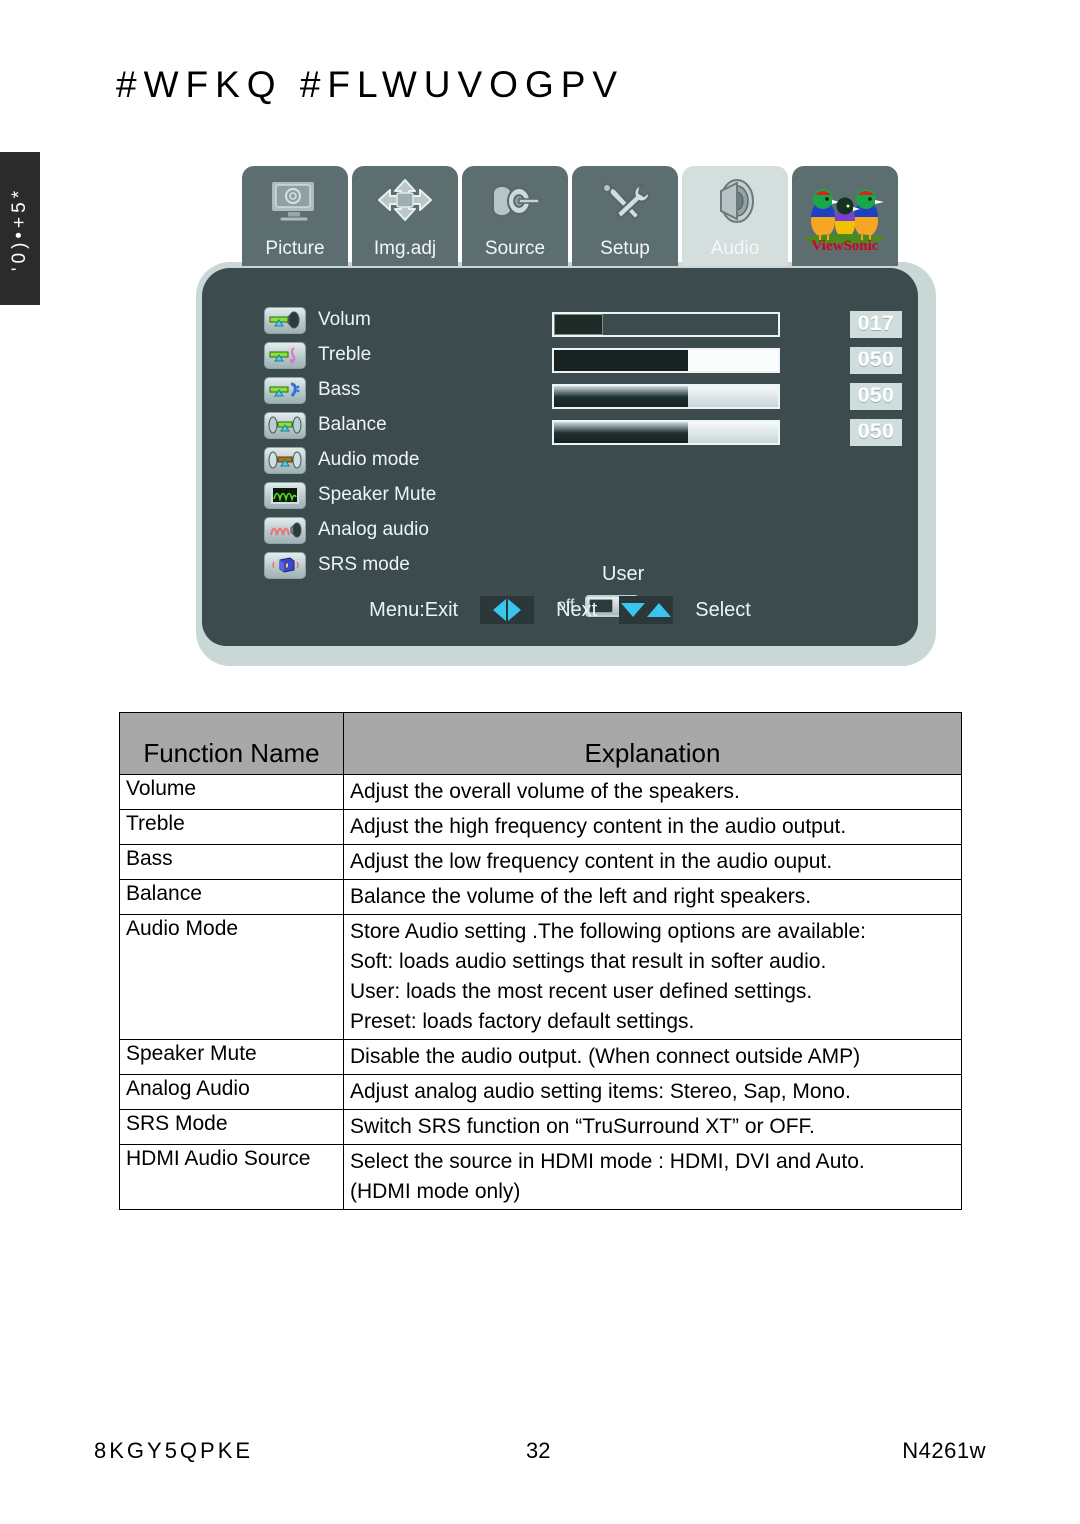 The height and width of the screenshot is (1524, 1080). I want to click on osd-menu-item-speaker-mute: Speaker Mute, so click(350, 495).